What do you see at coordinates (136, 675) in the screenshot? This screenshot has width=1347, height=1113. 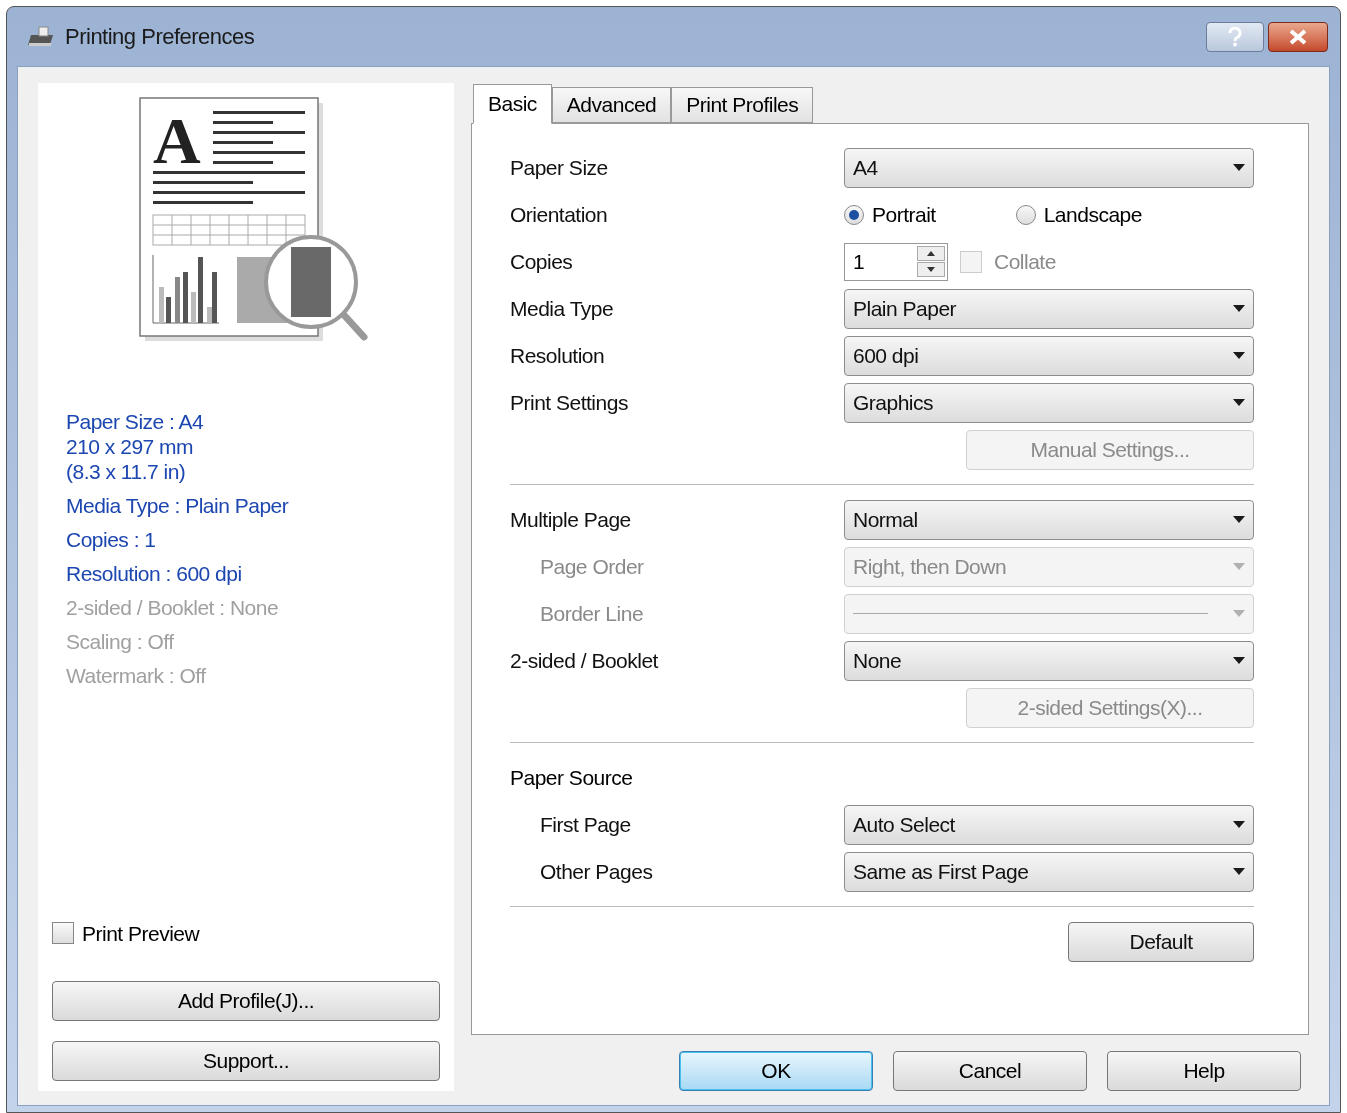 I see `summary-text: Watermark : Off` at bounding box center [136, 675].